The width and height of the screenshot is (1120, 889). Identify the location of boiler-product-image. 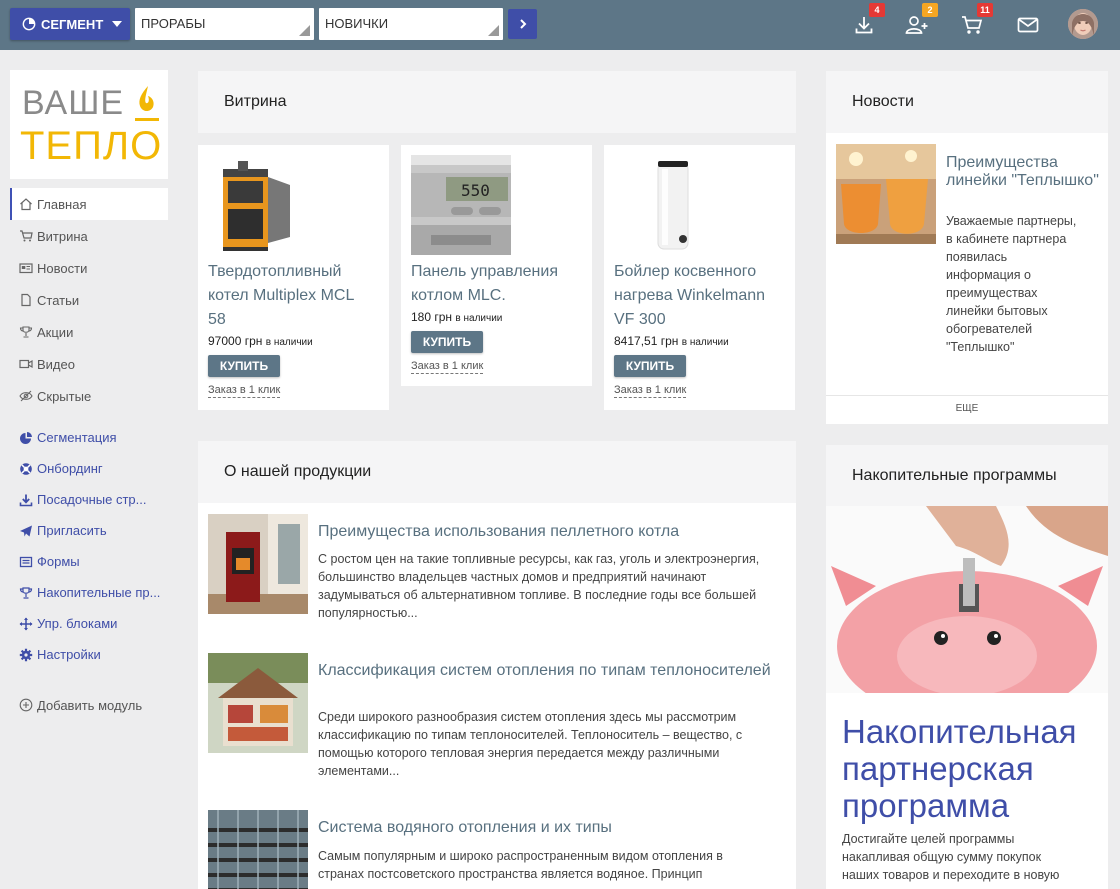
(258, 205).